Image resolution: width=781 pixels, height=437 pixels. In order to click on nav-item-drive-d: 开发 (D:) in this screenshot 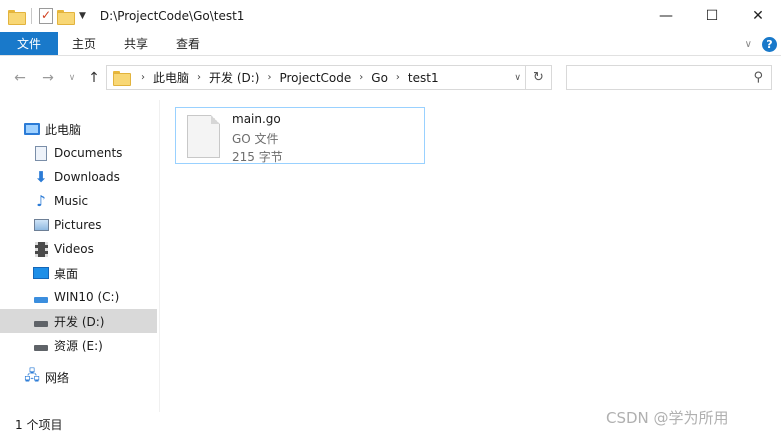, I will do `click(78, 321)`.